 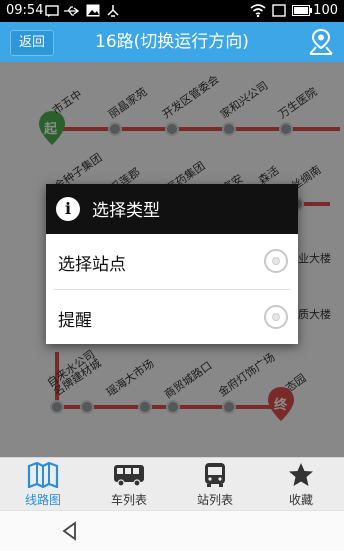 I want to click on tab-bus-list: 车列表, so click(x=129, y=484).